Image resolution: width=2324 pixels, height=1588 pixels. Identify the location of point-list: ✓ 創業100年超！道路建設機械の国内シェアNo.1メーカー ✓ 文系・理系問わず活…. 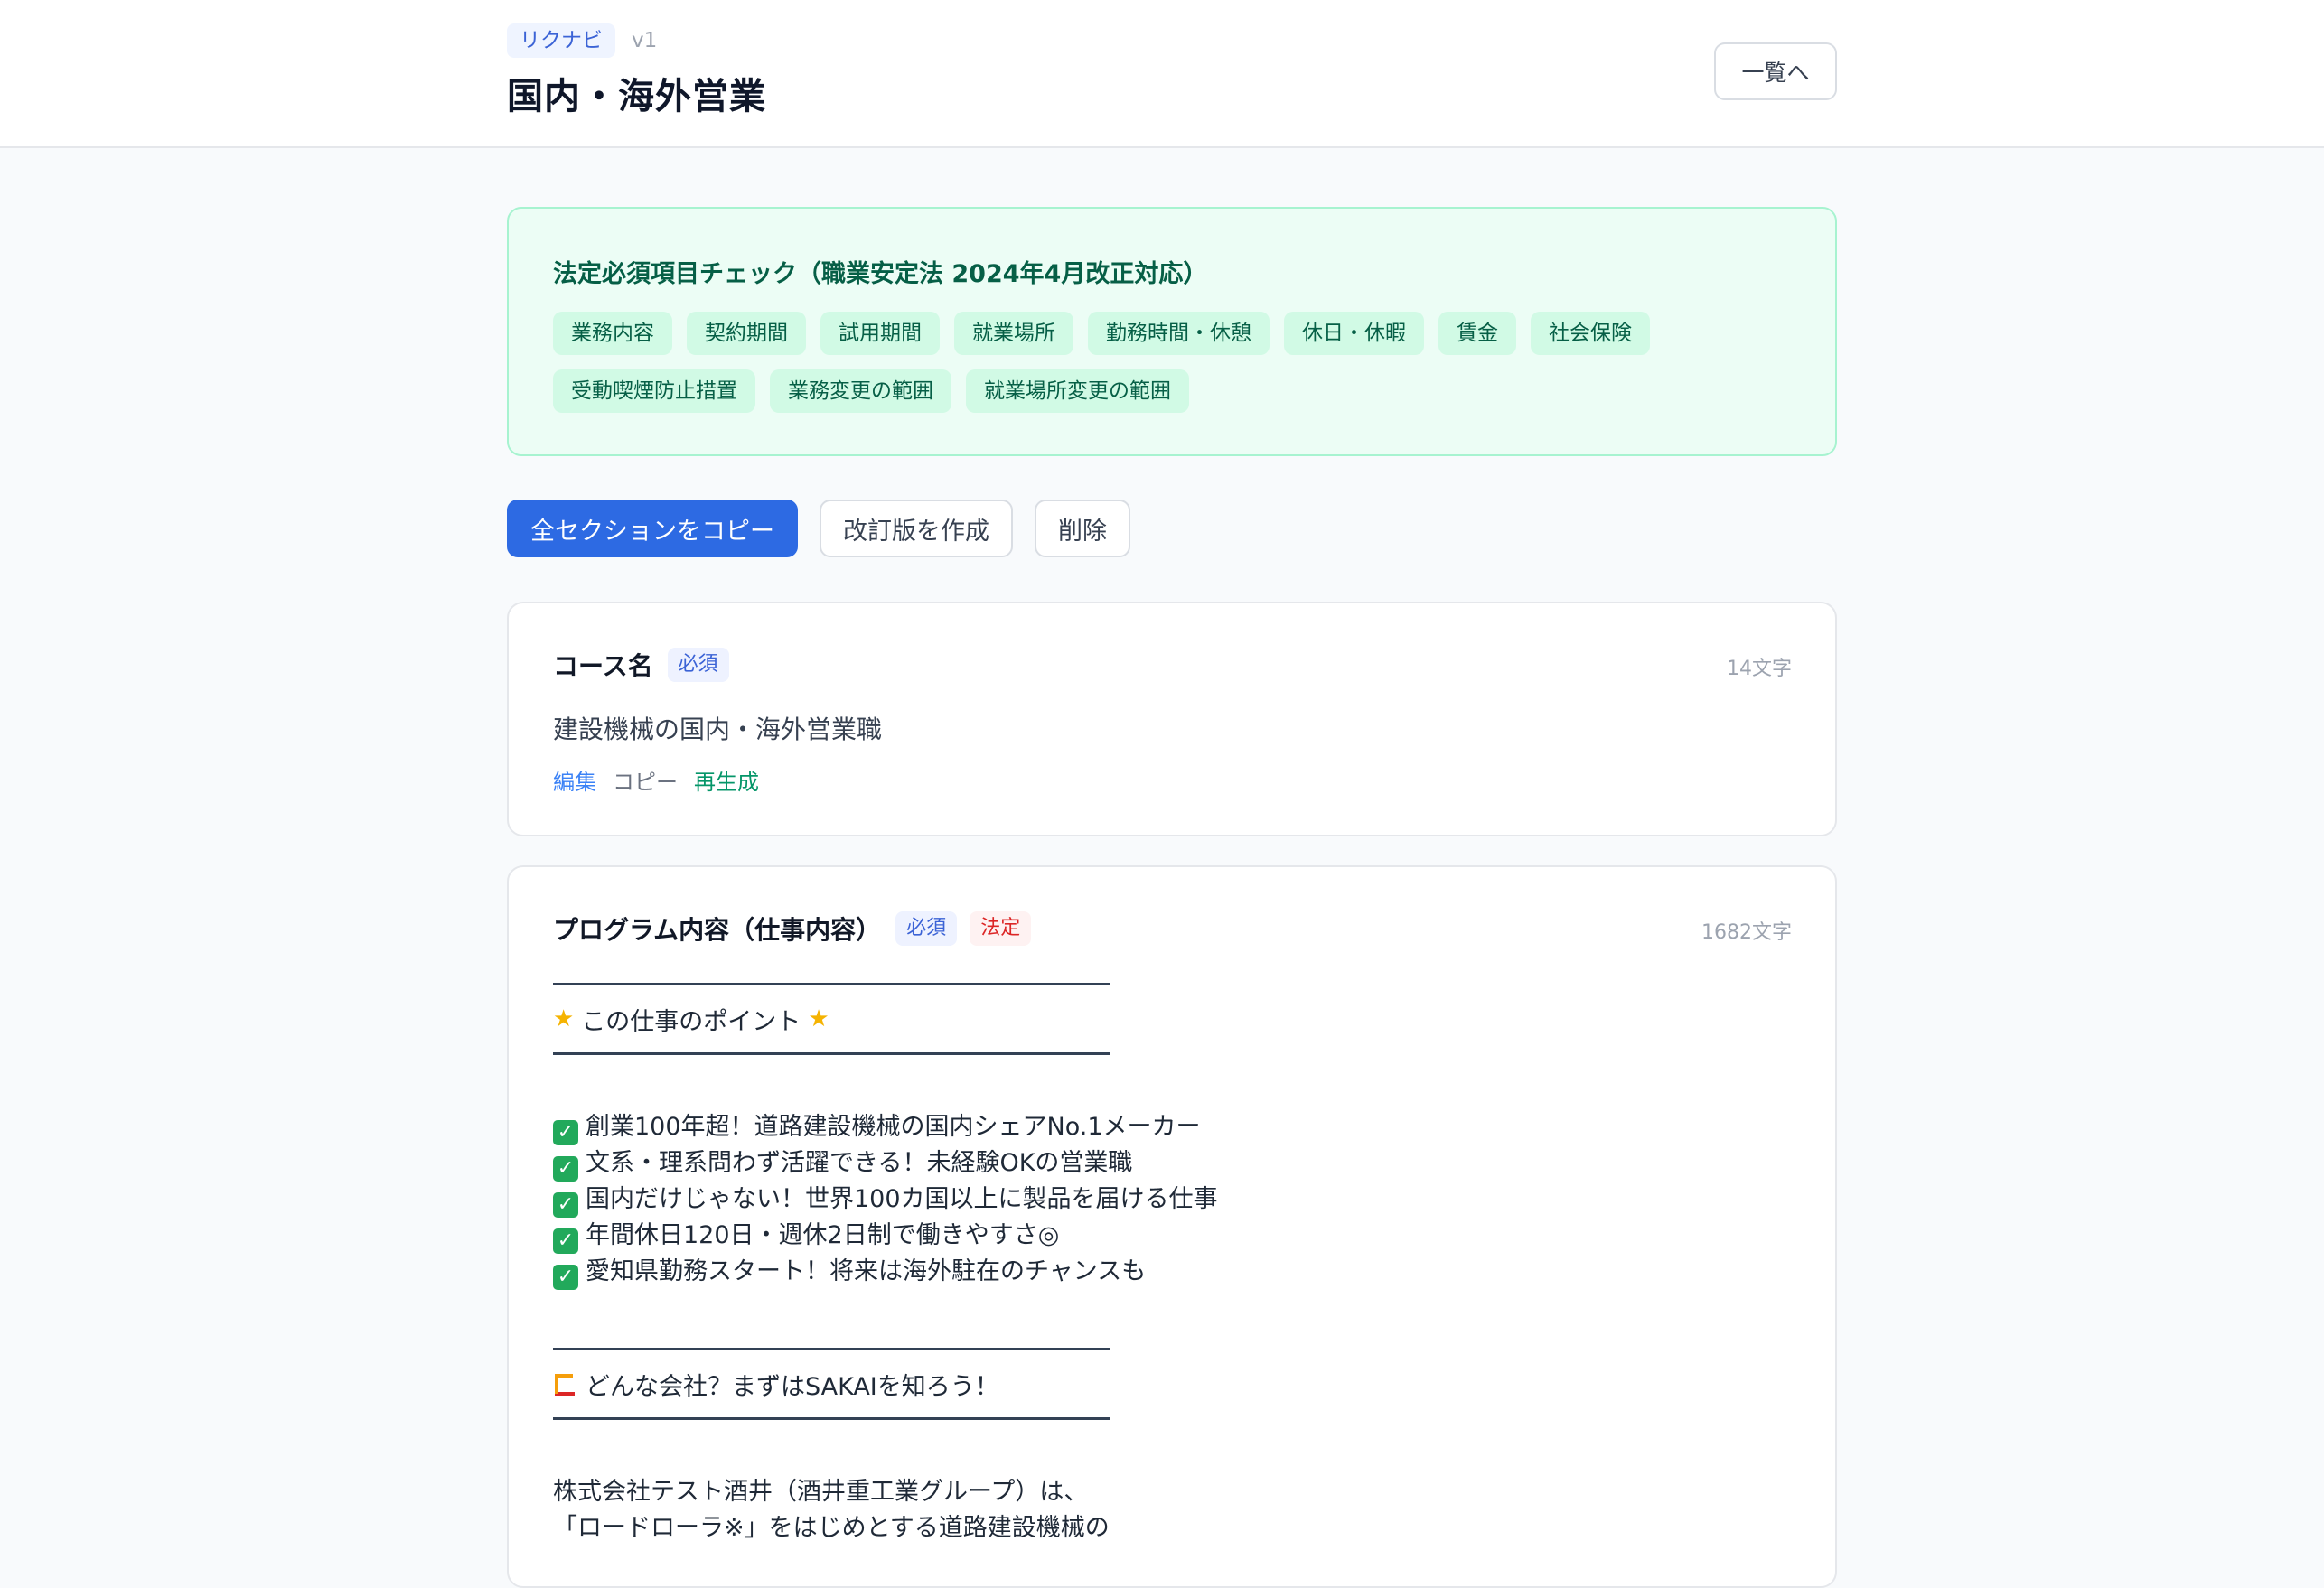
(1167, 1199).